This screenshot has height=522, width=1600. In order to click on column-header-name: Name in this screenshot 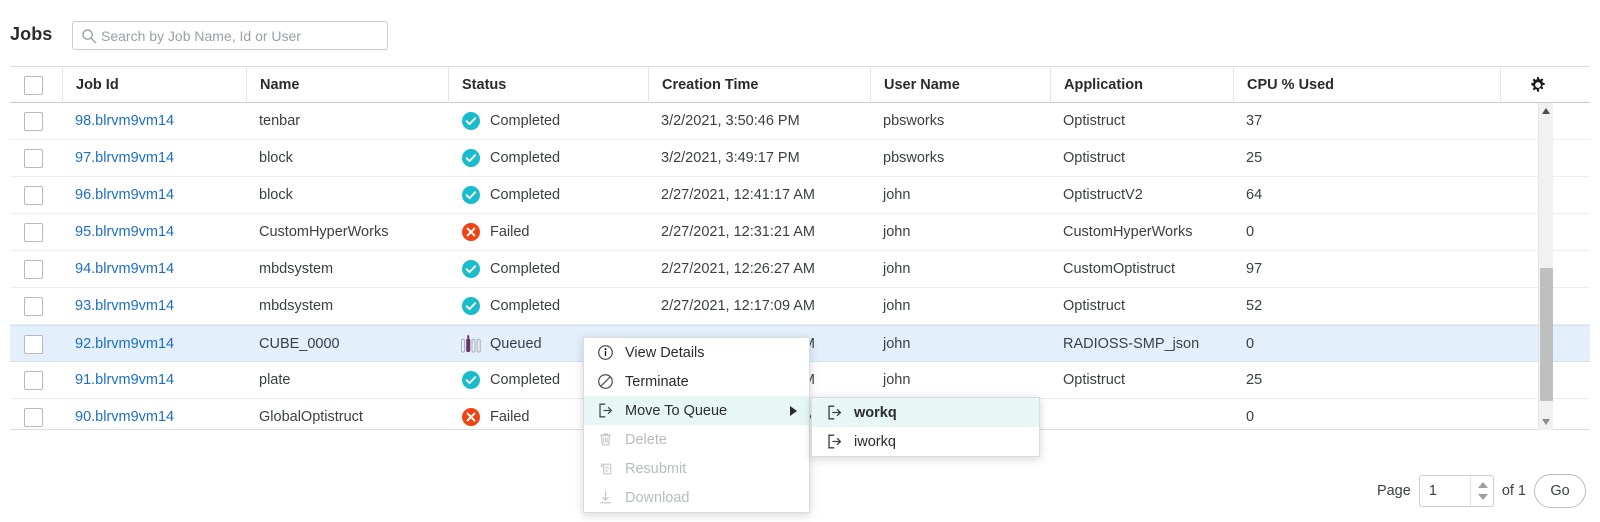, I will do `click(347, 85)`.